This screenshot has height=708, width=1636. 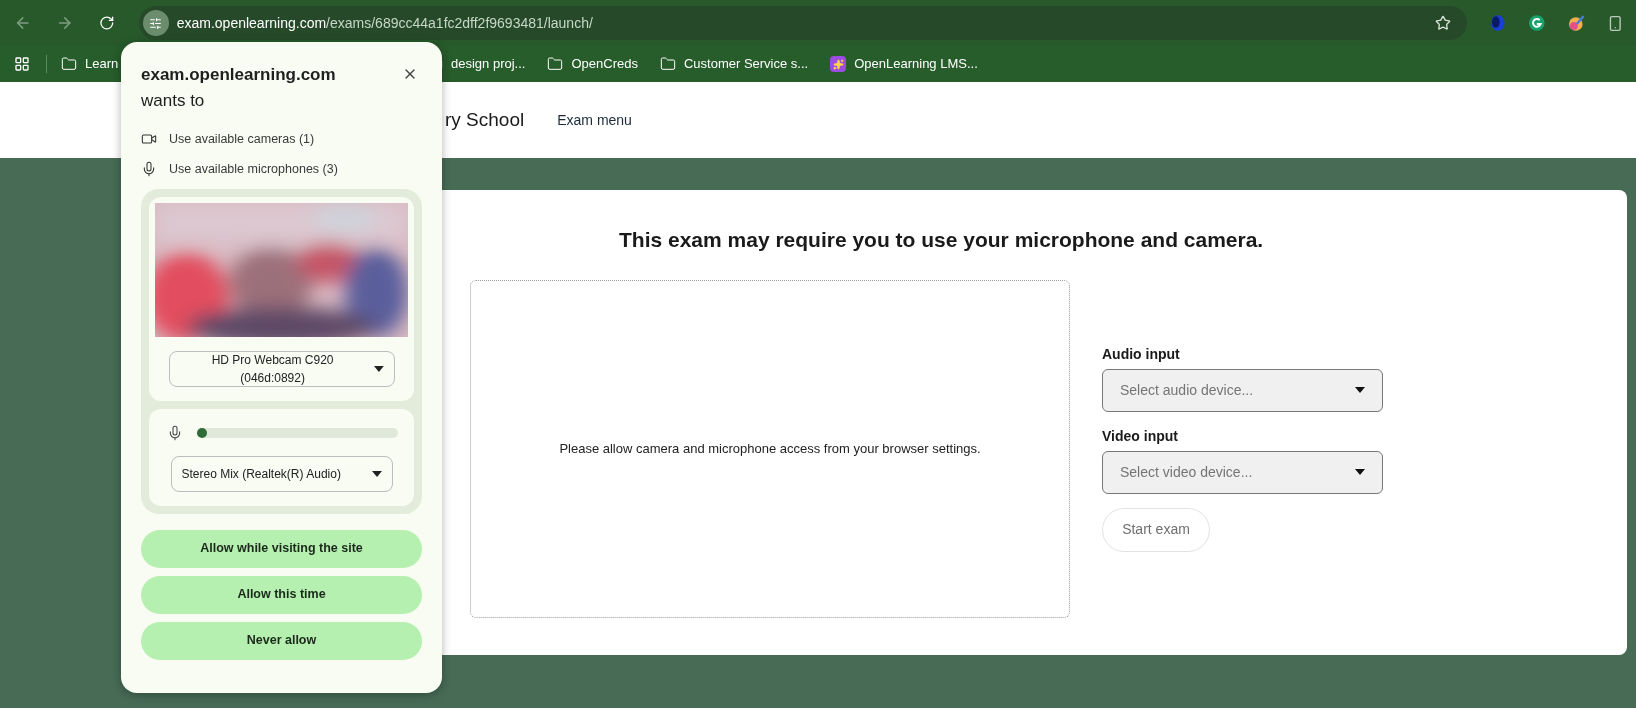 I want to click on apps-icon, so click(x=22, y=64).